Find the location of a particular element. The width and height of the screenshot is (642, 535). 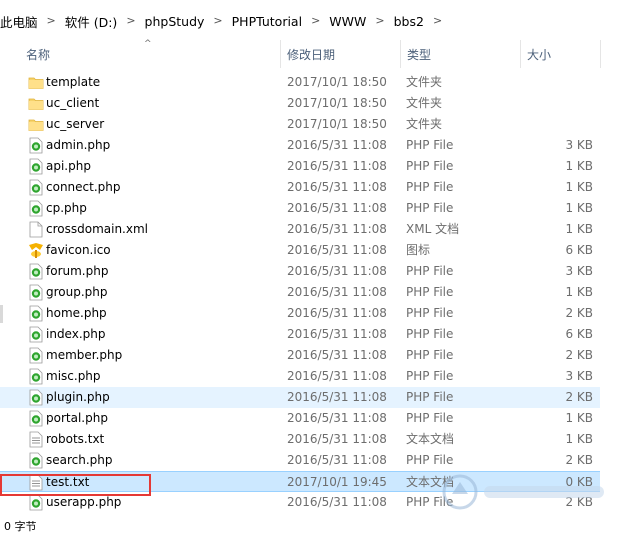

breadcrumb-item-www: WWW is located at coordinates (347, 21).